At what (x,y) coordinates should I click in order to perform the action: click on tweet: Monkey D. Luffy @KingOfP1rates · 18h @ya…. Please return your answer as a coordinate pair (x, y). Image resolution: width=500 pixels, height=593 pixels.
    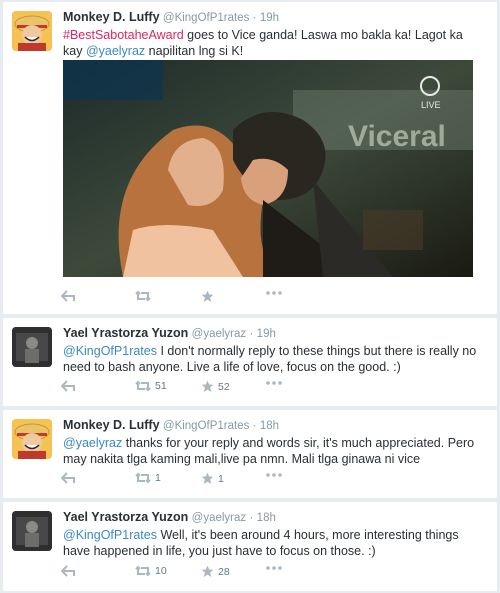
    Looking at the image, I should click on (250, 454).